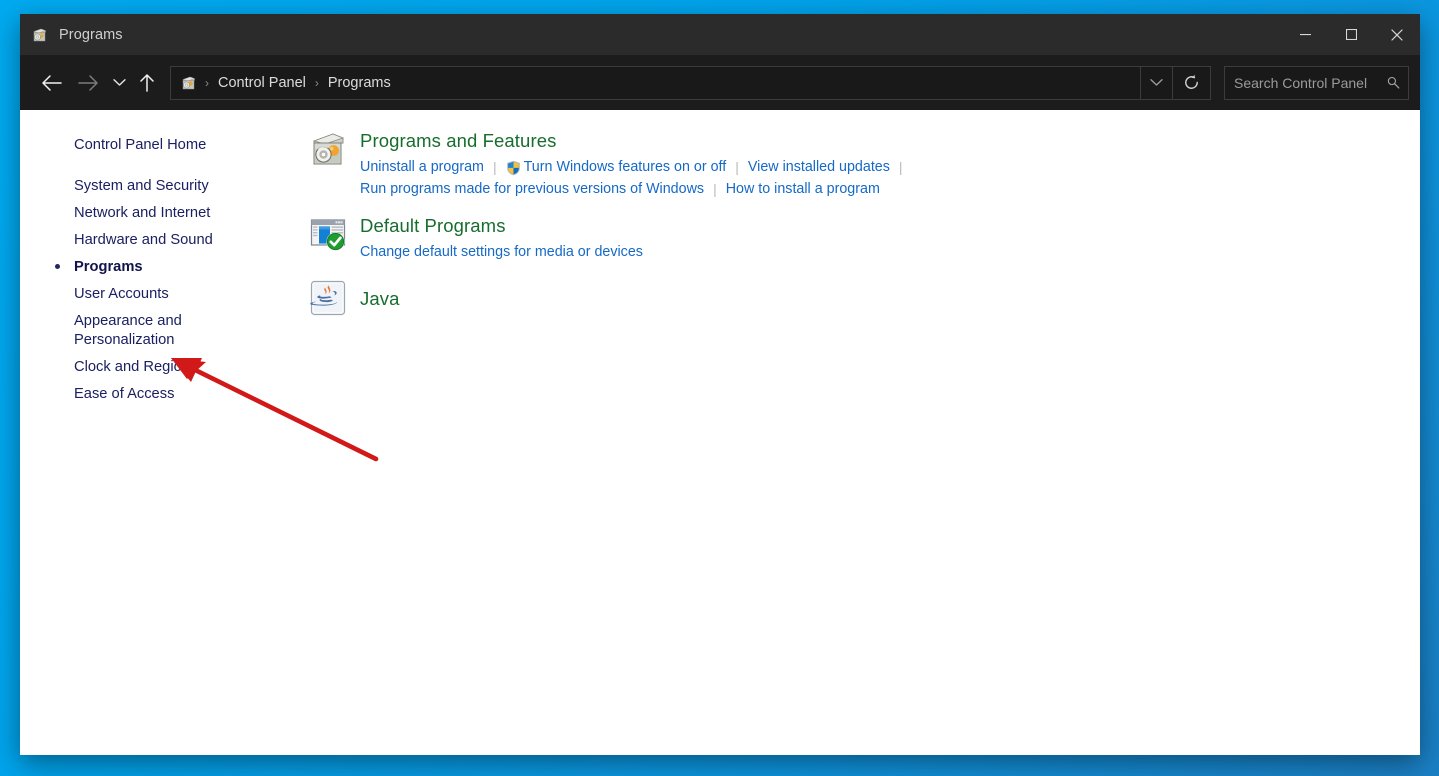 Image resolution: width=1439 pixels, height=776 pixels. Describe the element at coordinates (121, 294) in the screenshot. I see `sidebar-item-label: User Accounts` at that location.